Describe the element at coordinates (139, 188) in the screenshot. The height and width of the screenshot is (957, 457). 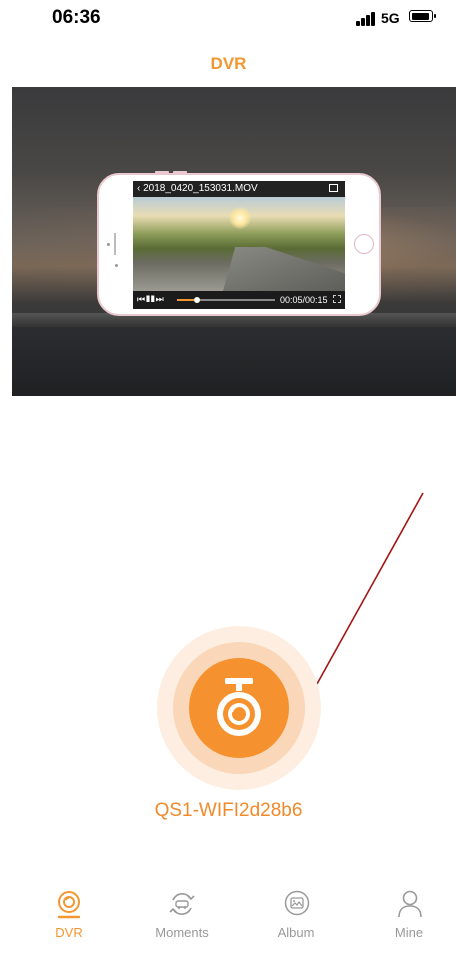
I see `back-icon: ‹` at that location.